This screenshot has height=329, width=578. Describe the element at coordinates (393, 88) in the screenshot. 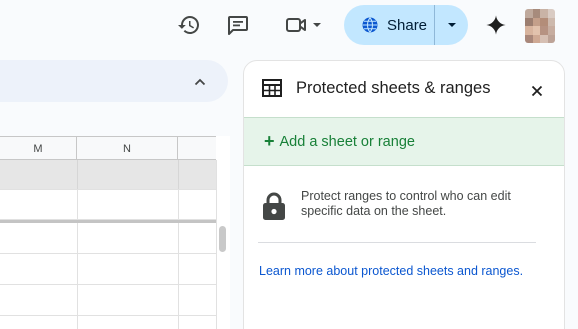

I see `panel-title: Protected sheets & ranges` at that location.